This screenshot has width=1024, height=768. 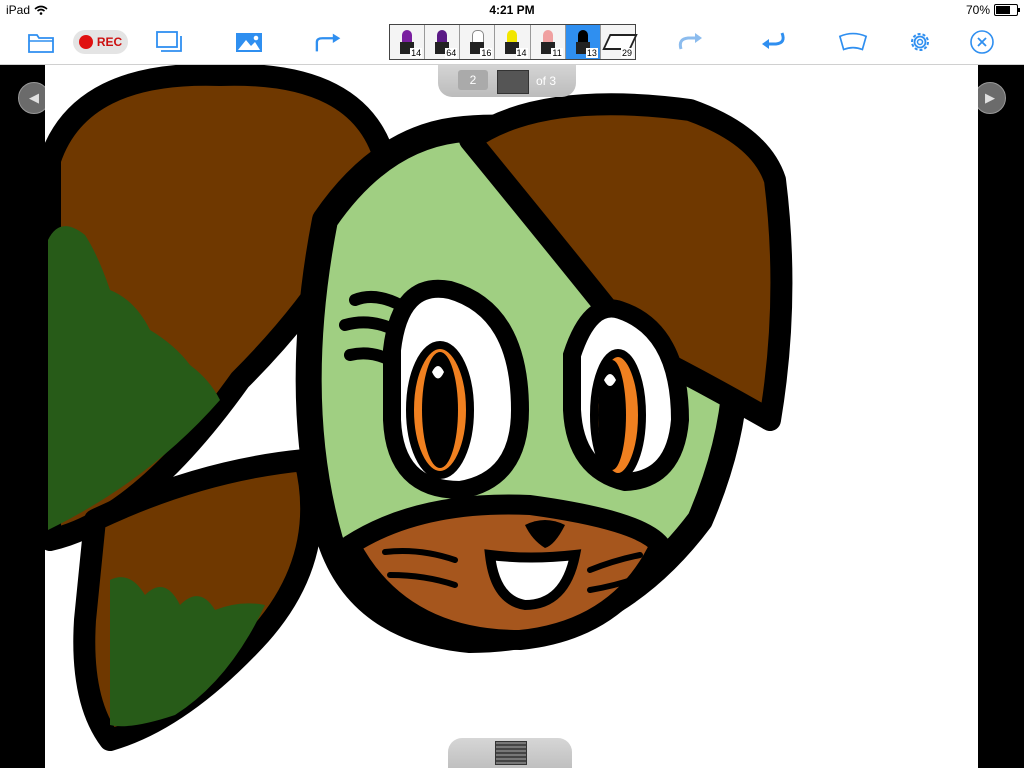 I want to click on page-grip-icon, so click(x=513, y=82).